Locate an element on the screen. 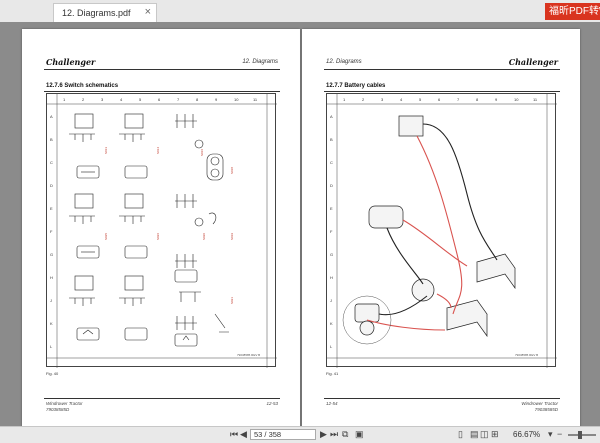 Image resolution: width=600 pixels, height=443 pixels. pdf-convert-banner: 福昕PDF转W is located at coordinates (572, 11).